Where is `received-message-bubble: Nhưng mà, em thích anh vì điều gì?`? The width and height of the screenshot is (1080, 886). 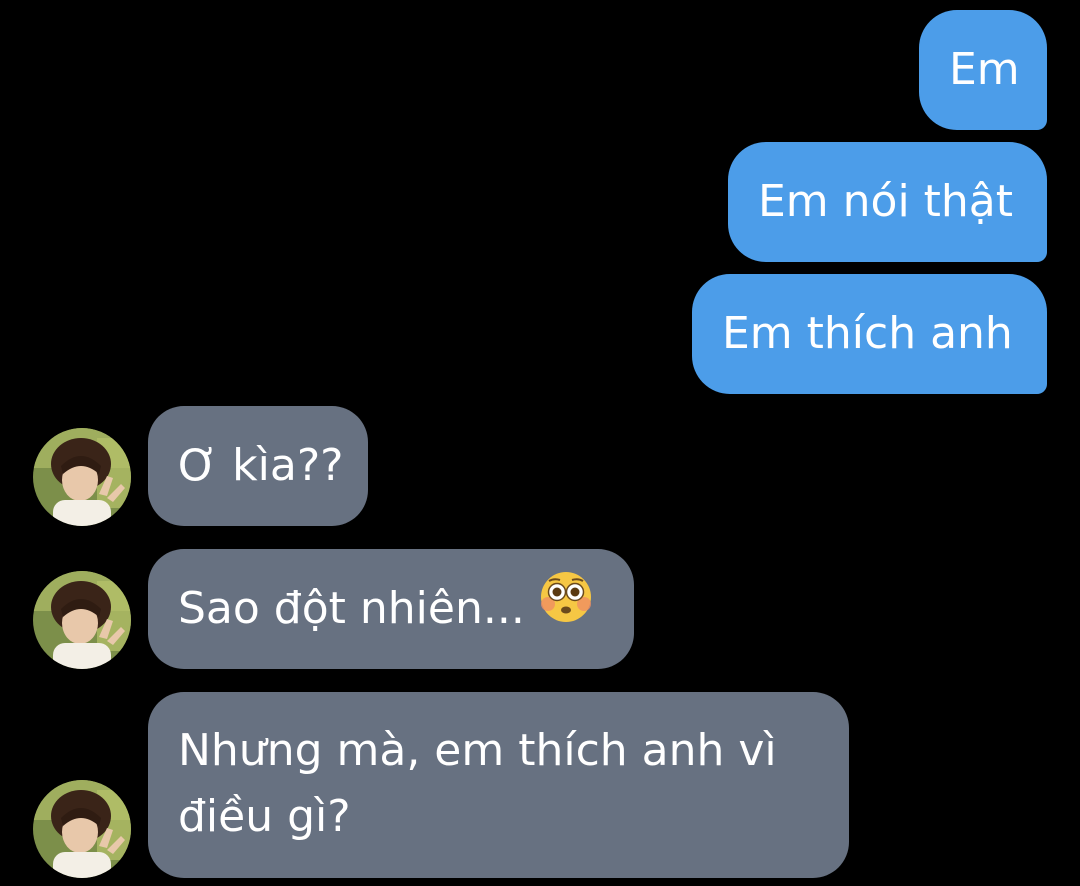 received-message-bubble: Nhưng mà, em thích anh vì điều gì? is located at coordinates (498, 785).